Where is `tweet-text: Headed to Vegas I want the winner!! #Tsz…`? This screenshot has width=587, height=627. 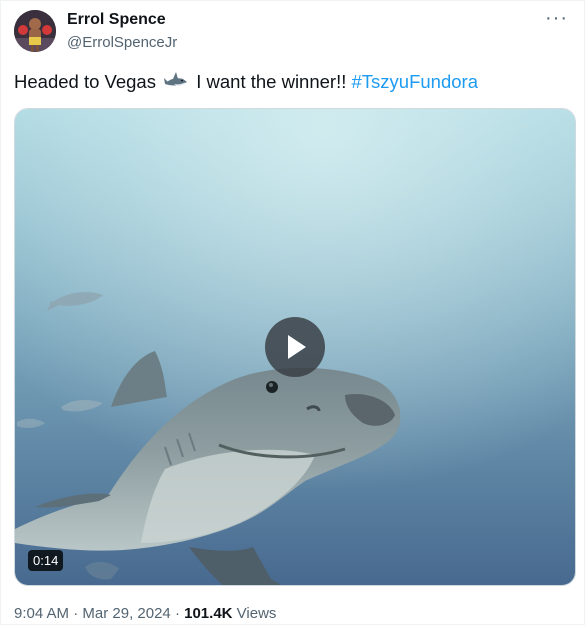
tweet-text: Headed to Vegas I want the winner!! #Tsz… is located at coordinates (246, 83).